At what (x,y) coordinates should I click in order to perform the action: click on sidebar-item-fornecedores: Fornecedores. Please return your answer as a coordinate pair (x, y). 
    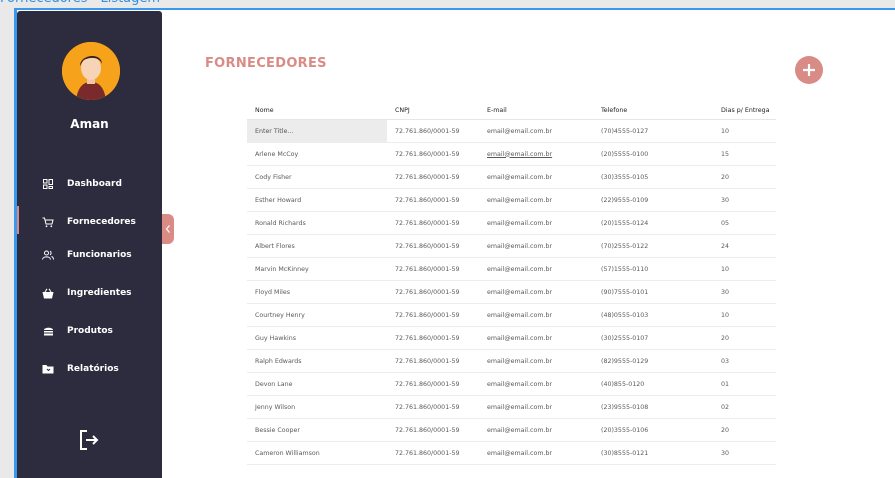
    Looking at the image, I should click on (89, 220).